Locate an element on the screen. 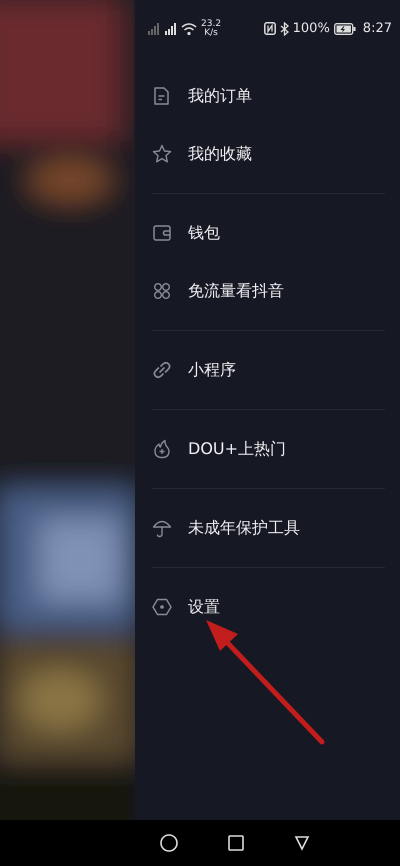 The width and height of the screenshot is (400, 866). clock-time: 8:27 is located at coordinates (377, 29).